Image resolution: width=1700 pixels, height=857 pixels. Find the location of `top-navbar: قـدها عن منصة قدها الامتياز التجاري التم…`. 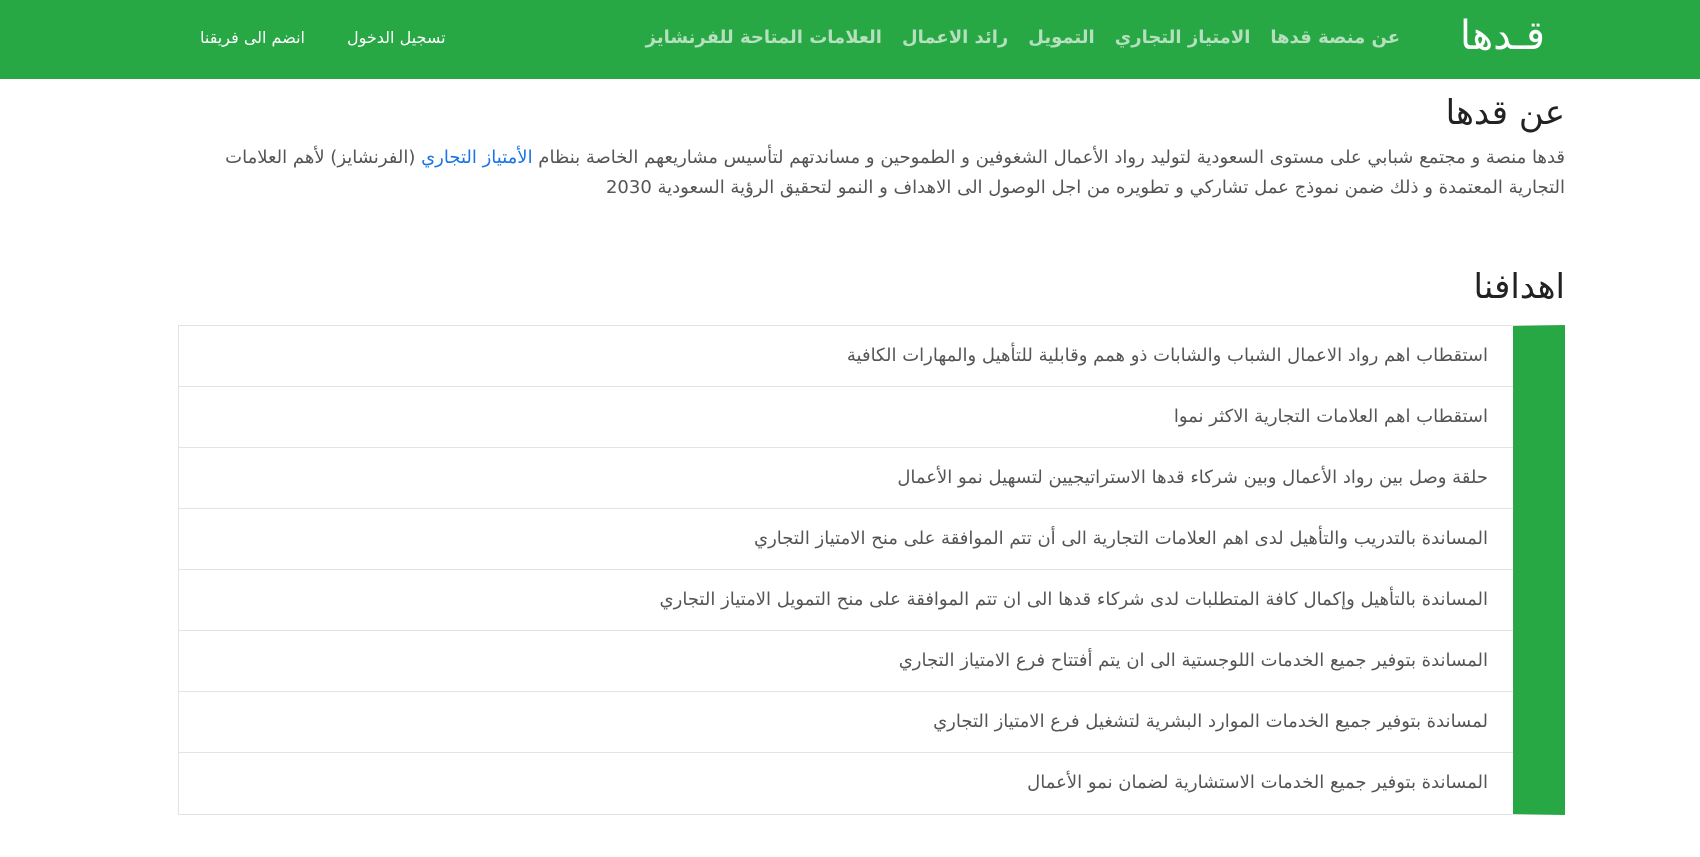

top-navbar: قـدها عن منصة قدها الامتياز التجاري التم… is located at coordinates (850, 39).